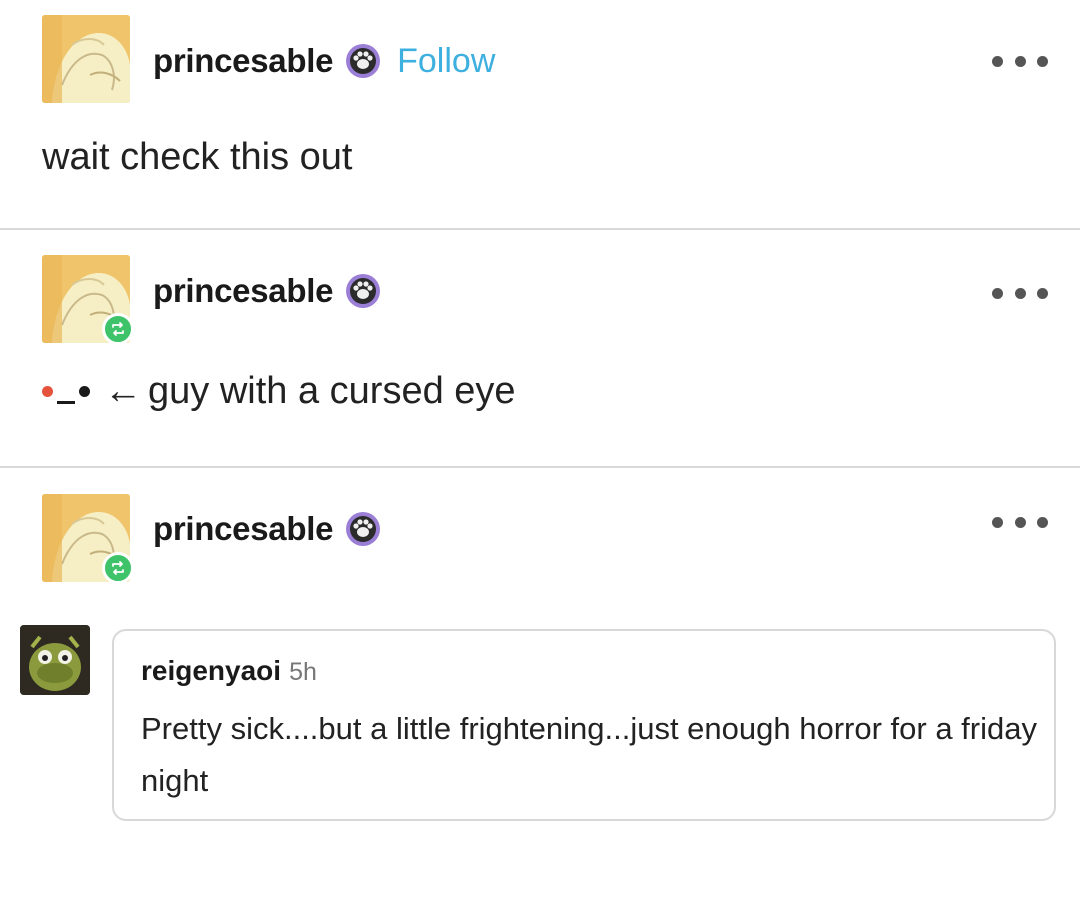  I want to click on comment-timestamp: 5h, so click(303, 672).